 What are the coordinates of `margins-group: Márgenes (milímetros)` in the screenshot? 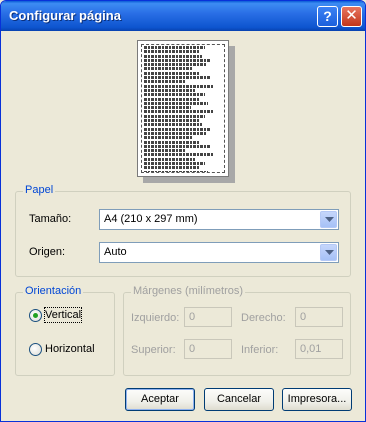 It's located at (237, 330).